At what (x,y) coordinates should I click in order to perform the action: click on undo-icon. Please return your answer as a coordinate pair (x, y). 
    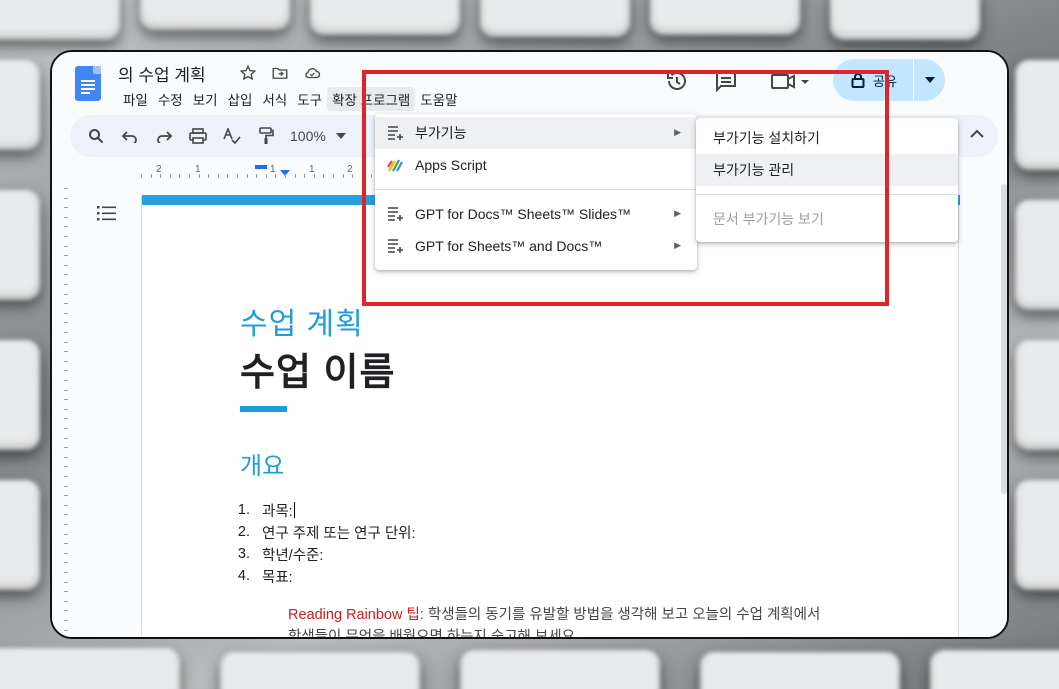
    Looking at the image, I should click on (130, 136).